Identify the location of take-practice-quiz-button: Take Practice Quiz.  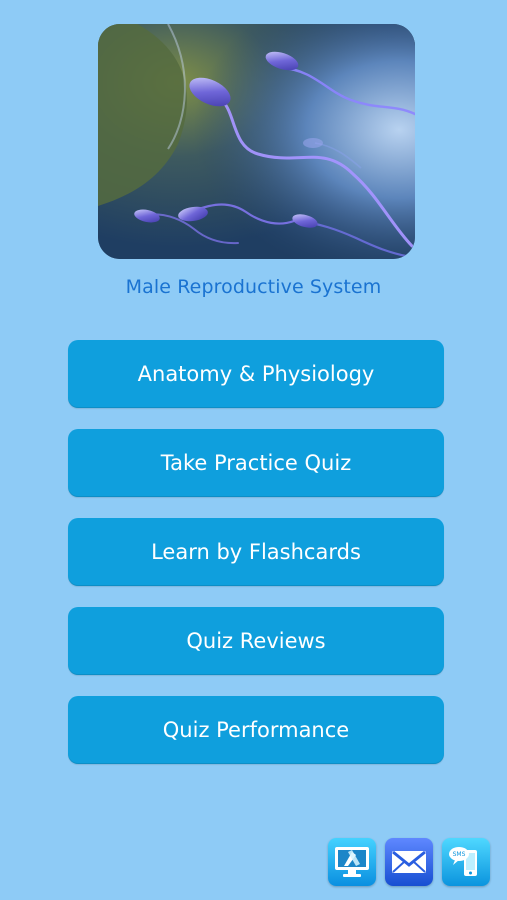
(256, 463).